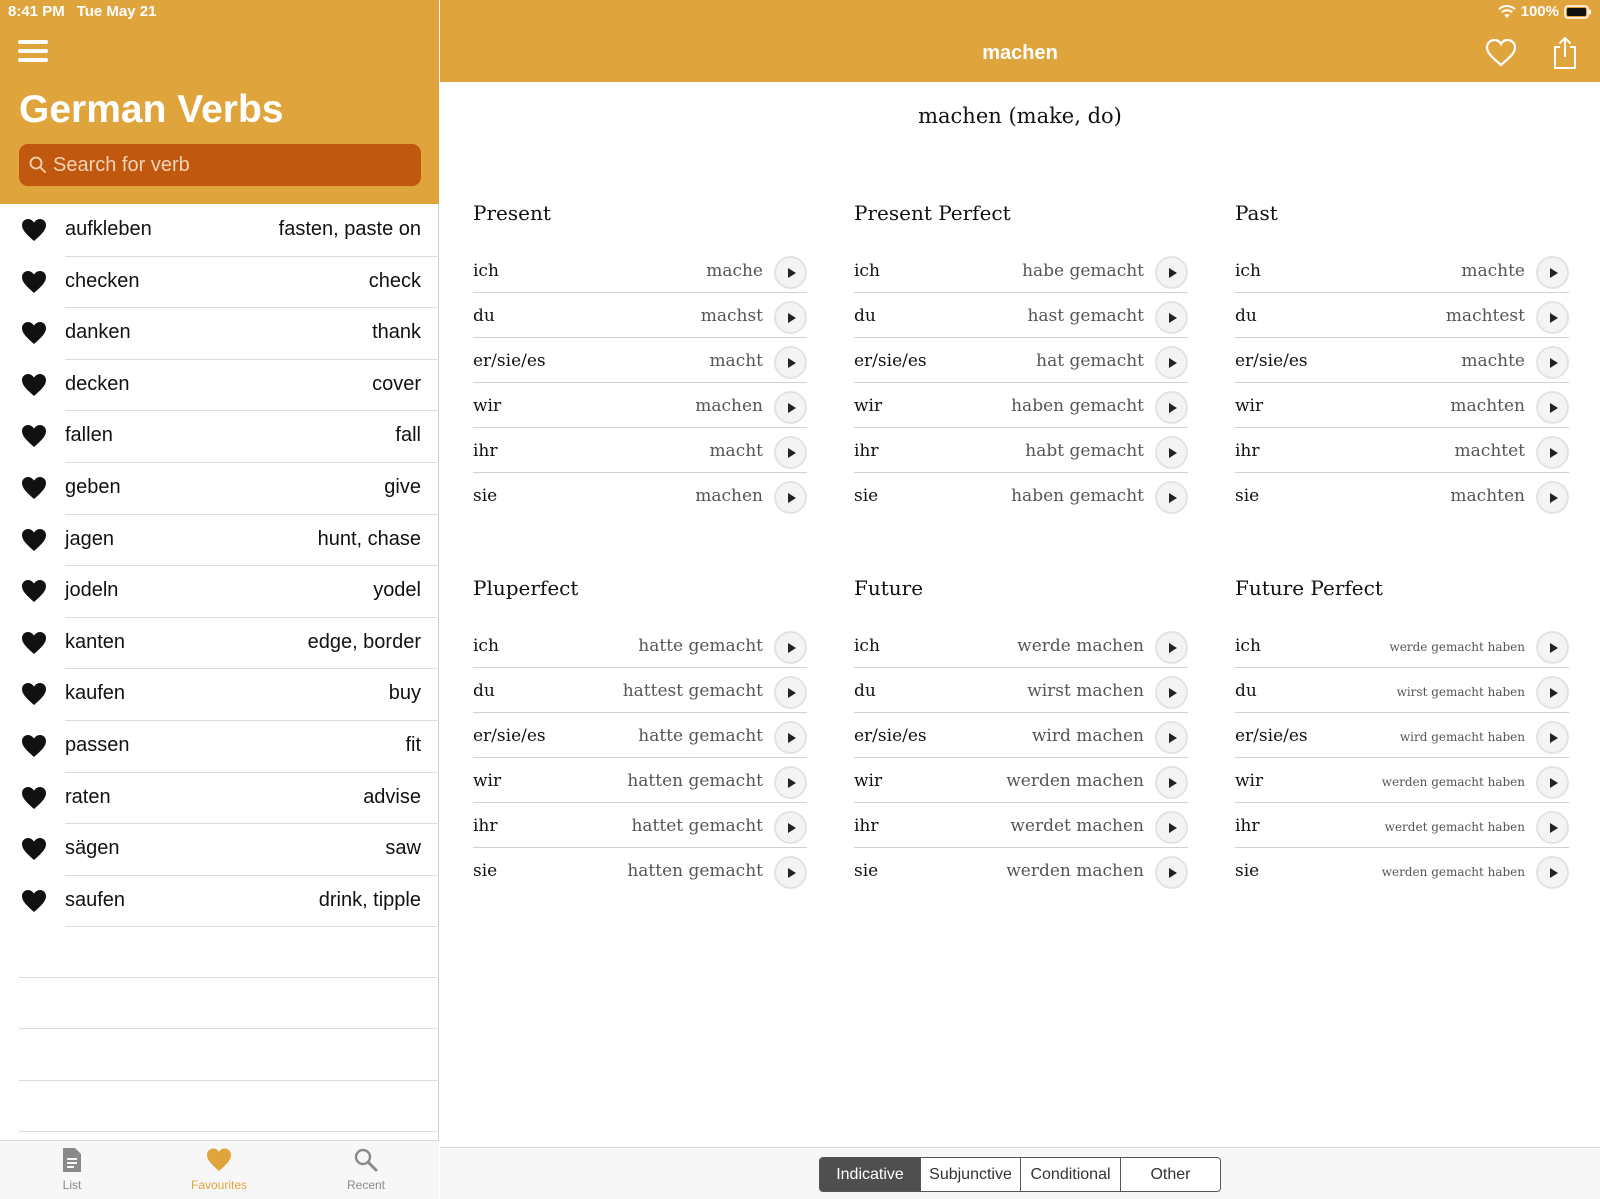  Describe the element at coordinates (866, 451) in the screenshot. I see `pronoun: ihr` at that location.